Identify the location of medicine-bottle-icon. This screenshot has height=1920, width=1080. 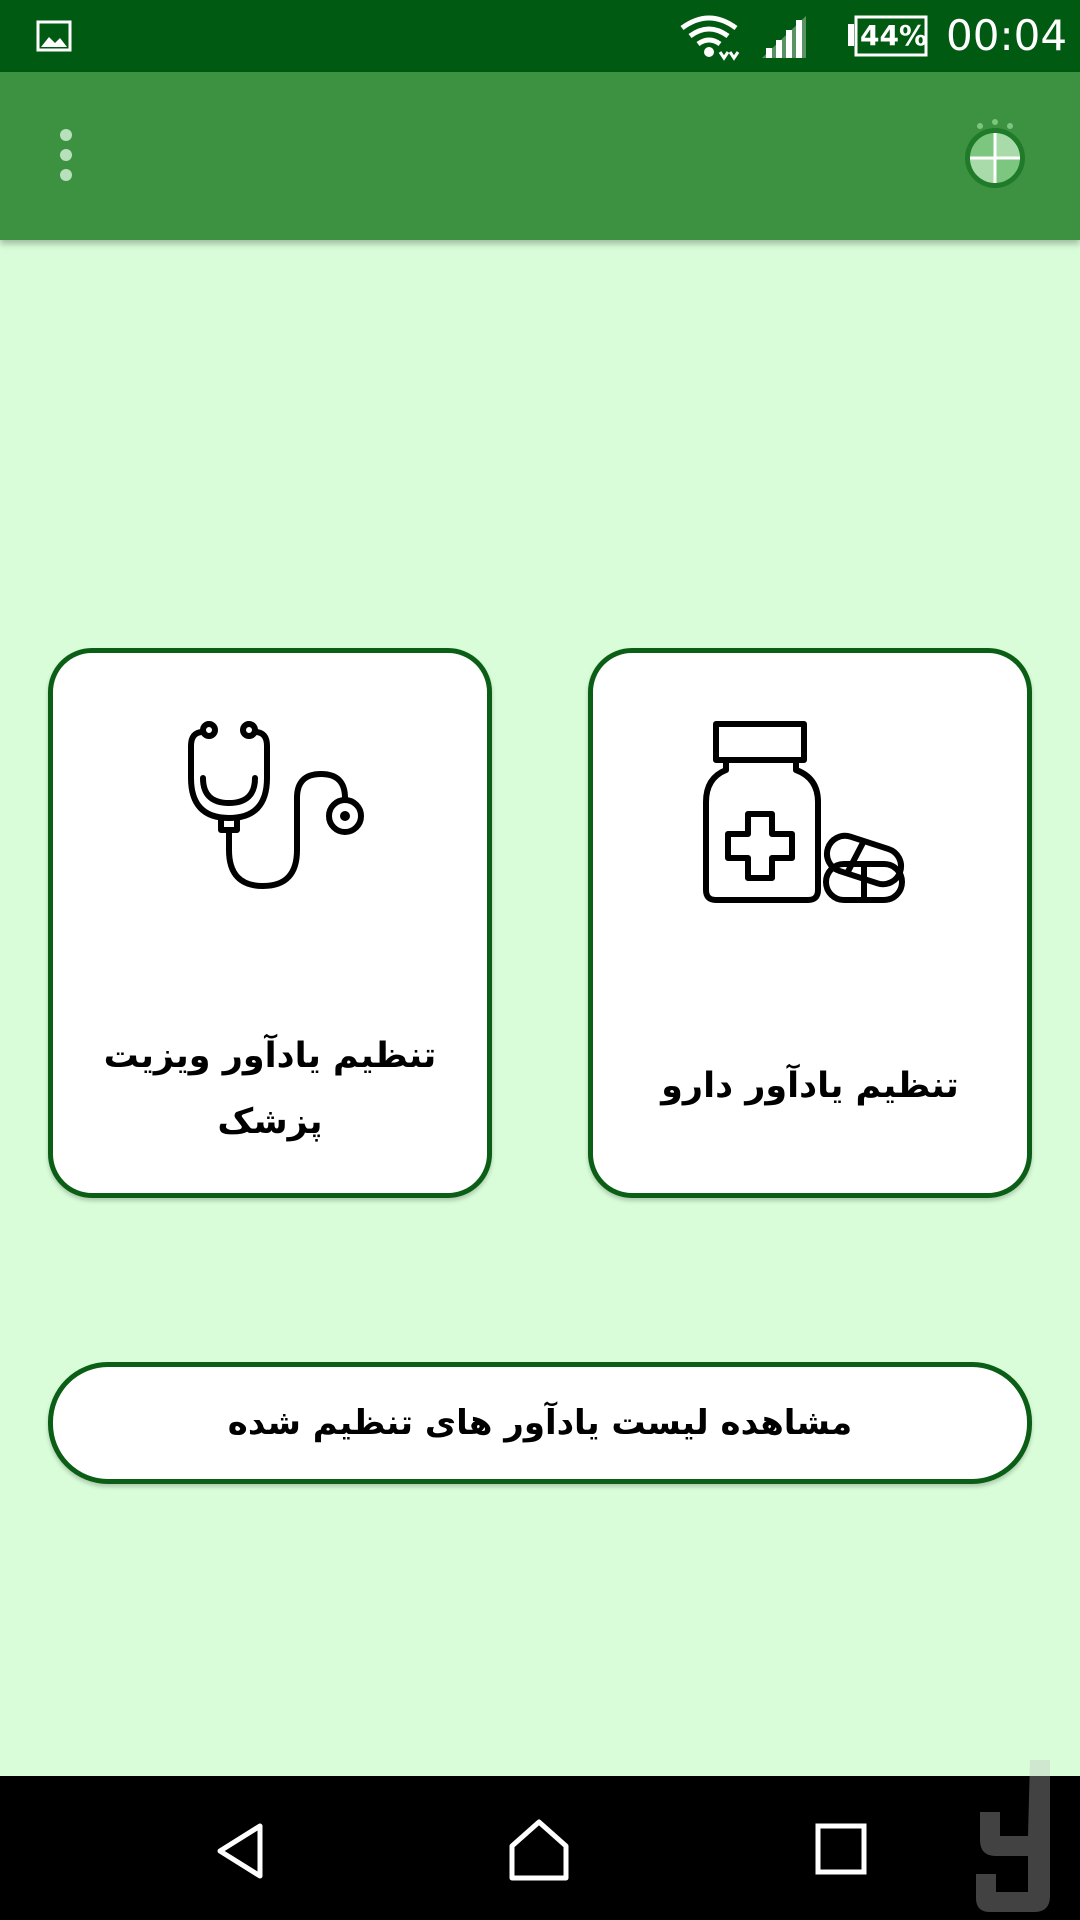
(804, 812).